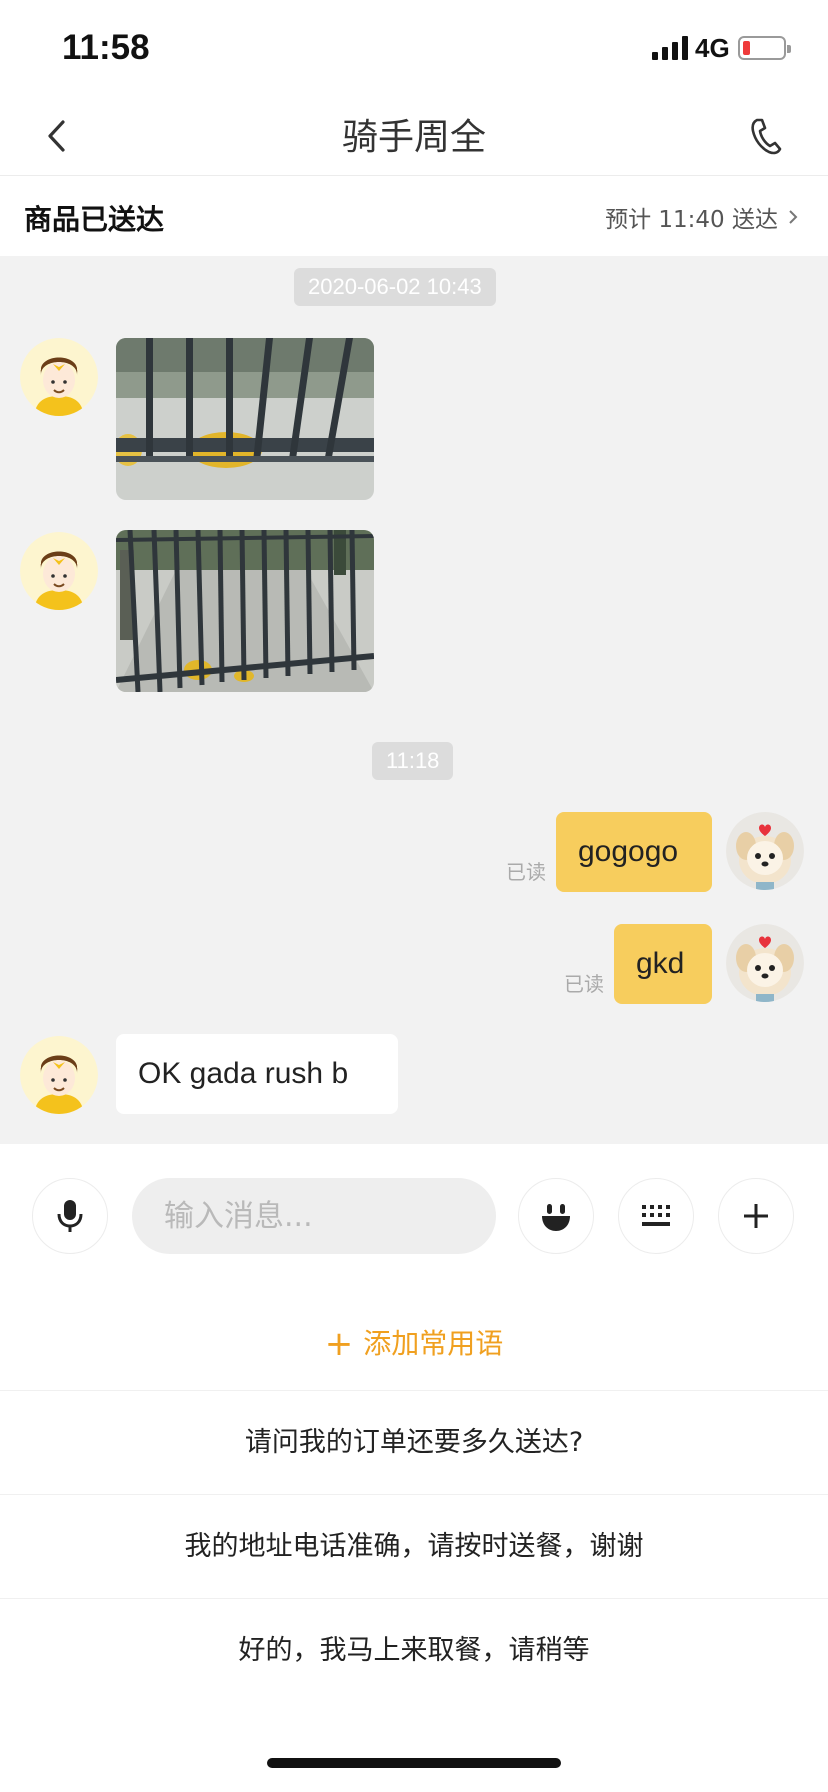  I want to click on home-indicator, so click(414, 1763).